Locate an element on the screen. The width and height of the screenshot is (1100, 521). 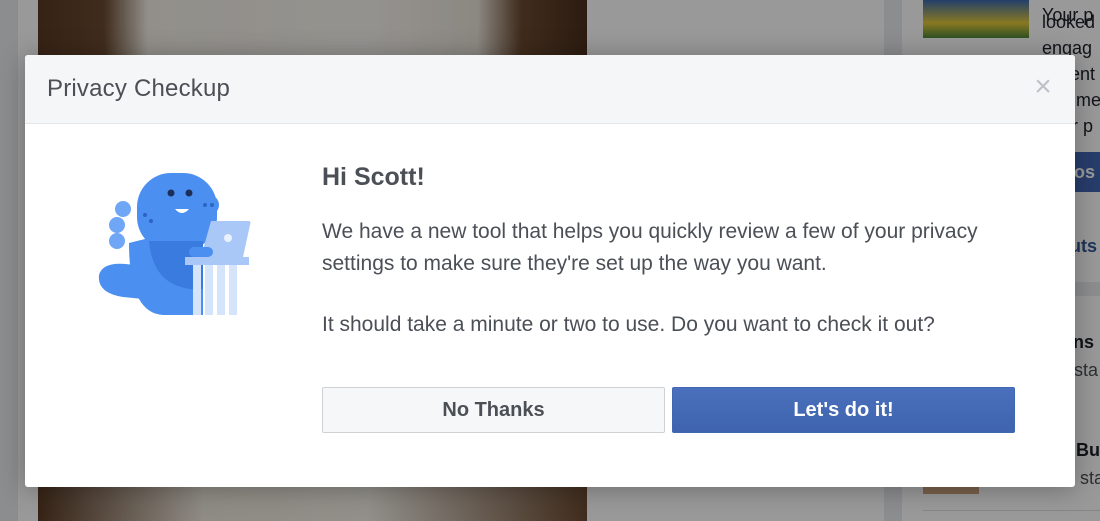
lets-do-it-button: Let's do it! is located at coordinates (843, 410).